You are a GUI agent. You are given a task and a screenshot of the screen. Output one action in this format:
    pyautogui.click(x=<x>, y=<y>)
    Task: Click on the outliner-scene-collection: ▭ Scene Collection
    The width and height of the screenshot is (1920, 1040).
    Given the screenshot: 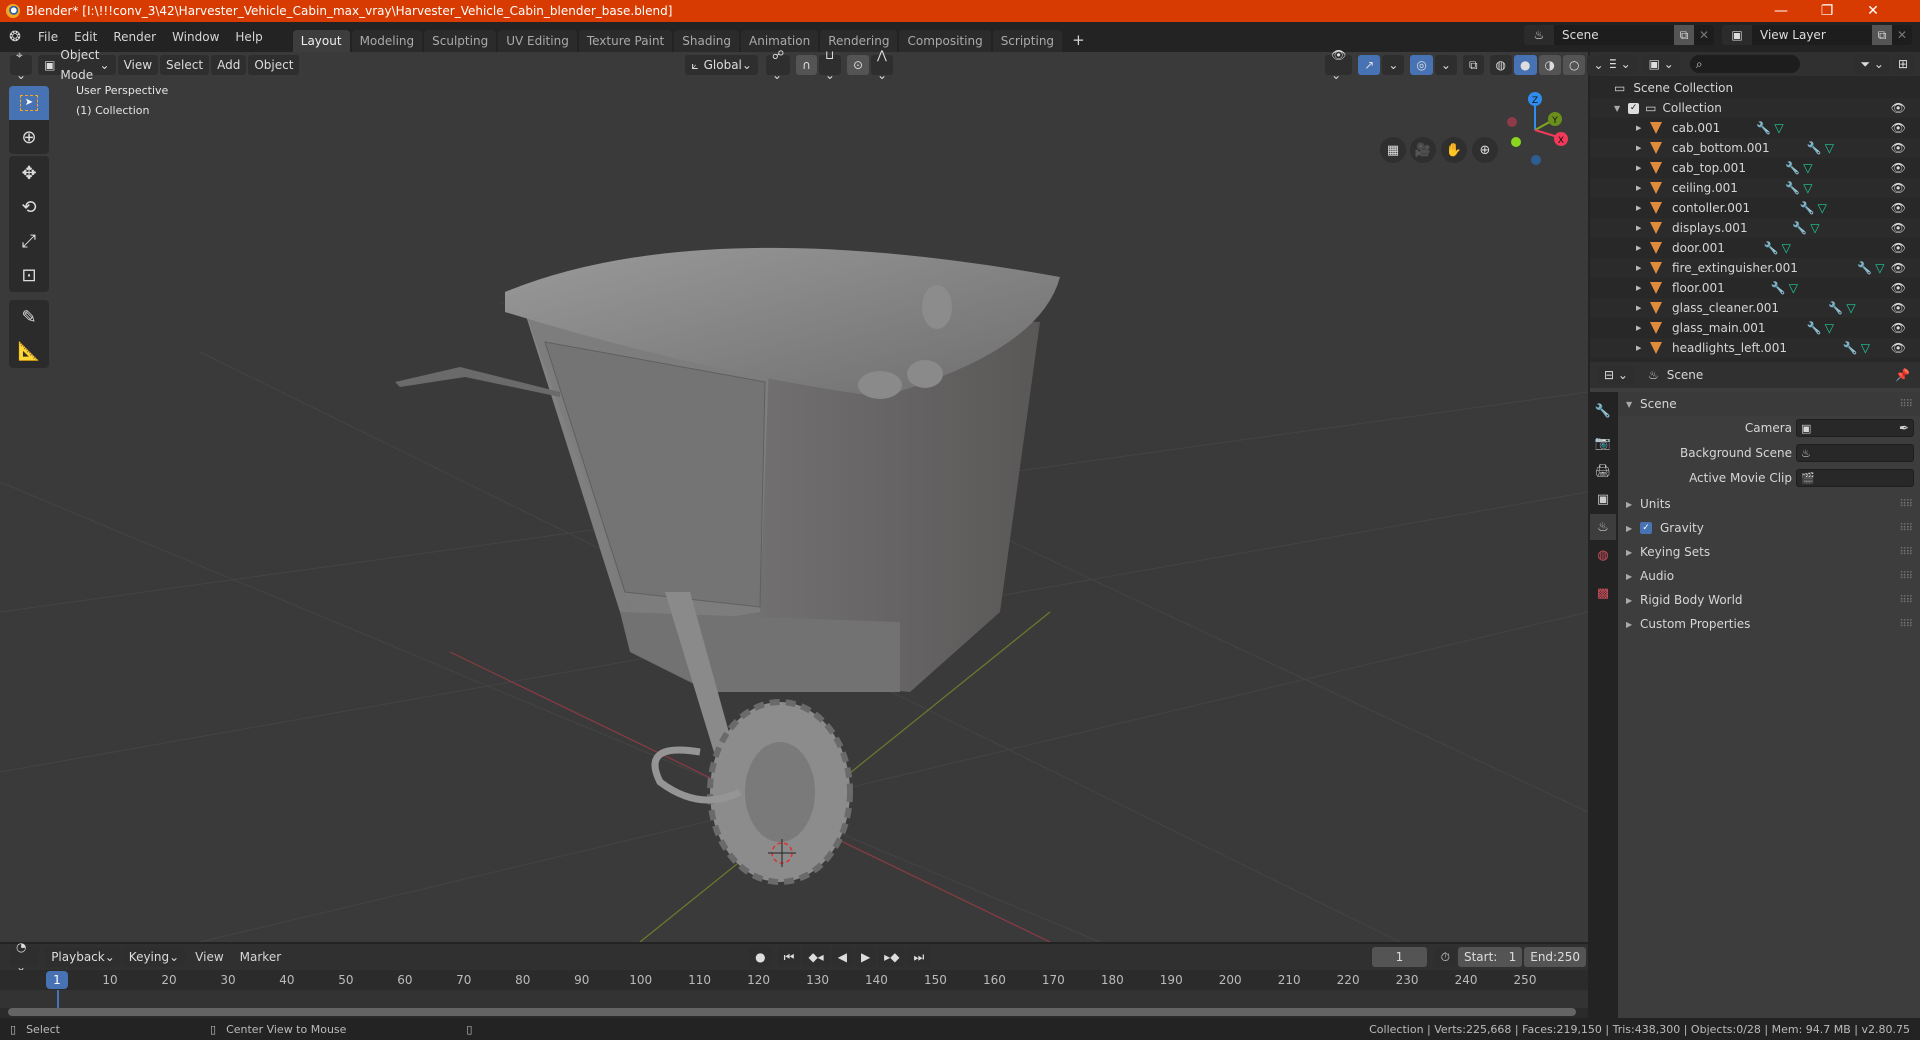 What is the action you would take?
    pyautogui.click(x=1755, y=88)
    